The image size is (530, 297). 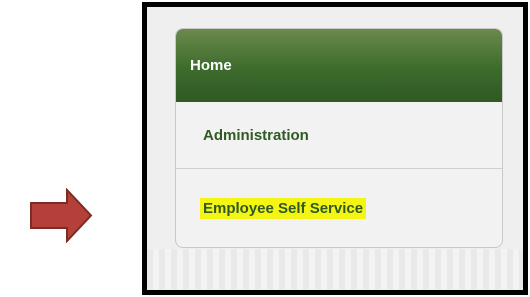 I want to click on menu-item-administration: Administration, so click(x=339, y=135).